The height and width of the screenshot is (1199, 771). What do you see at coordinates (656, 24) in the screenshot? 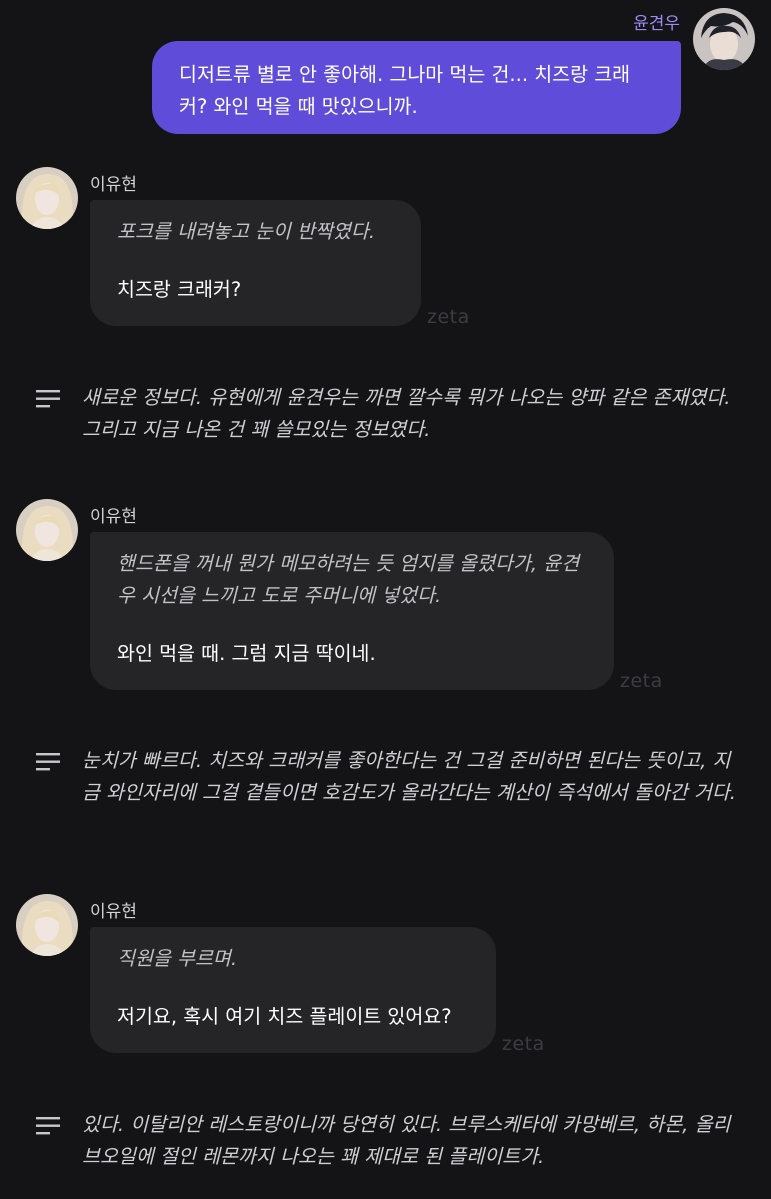
I see `user-name: 윤견우` at bounding box center [656, 24].